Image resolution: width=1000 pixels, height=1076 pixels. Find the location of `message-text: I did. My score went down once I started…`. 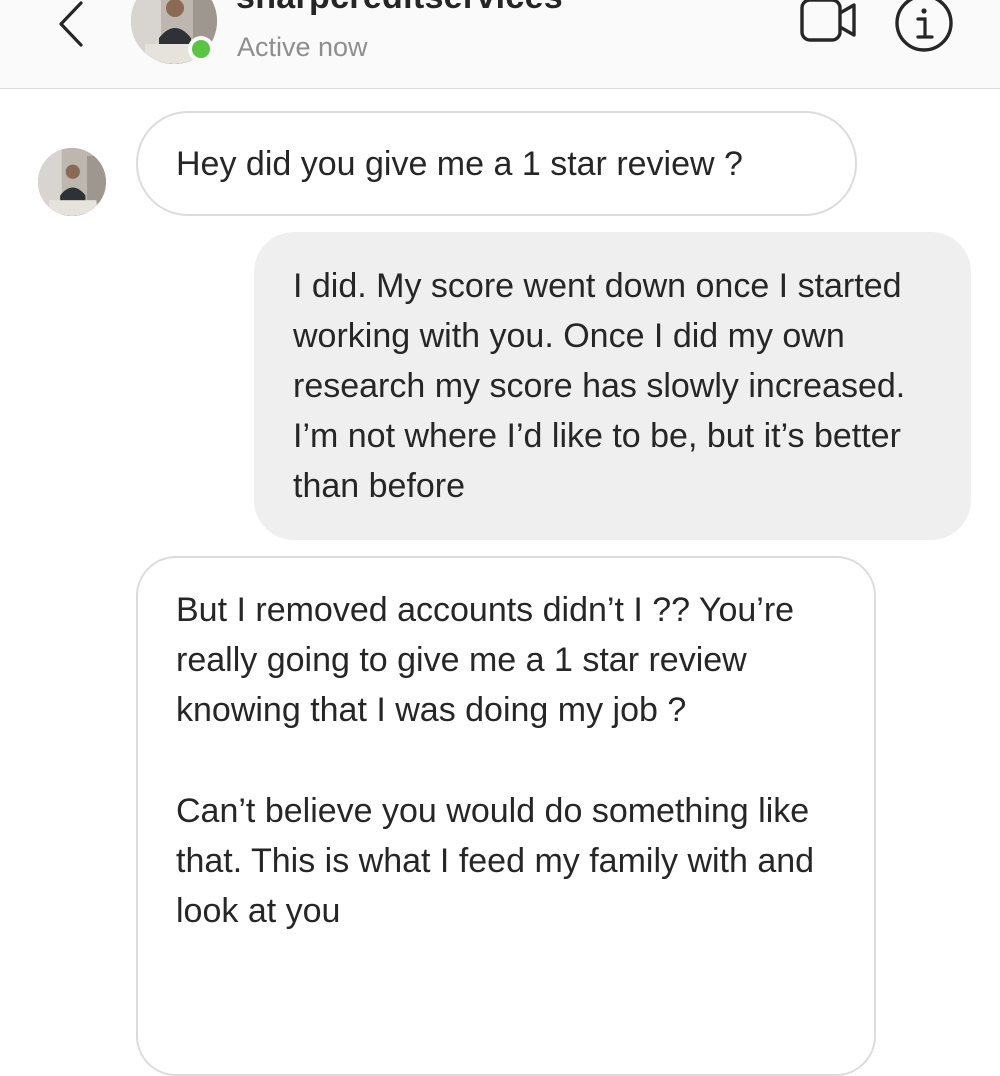

message-text: I did. My score went down once I started… is located at coordinates (599, 386).